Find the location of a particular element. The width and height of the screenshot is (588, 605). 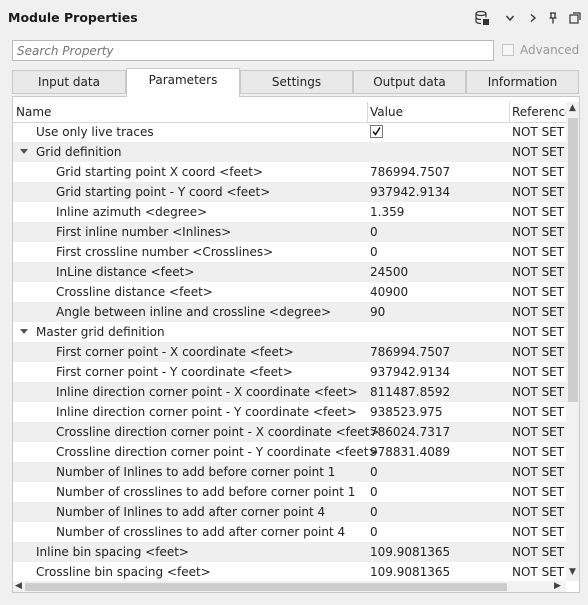

property-value: 90 is located at coordinates (377, 312).